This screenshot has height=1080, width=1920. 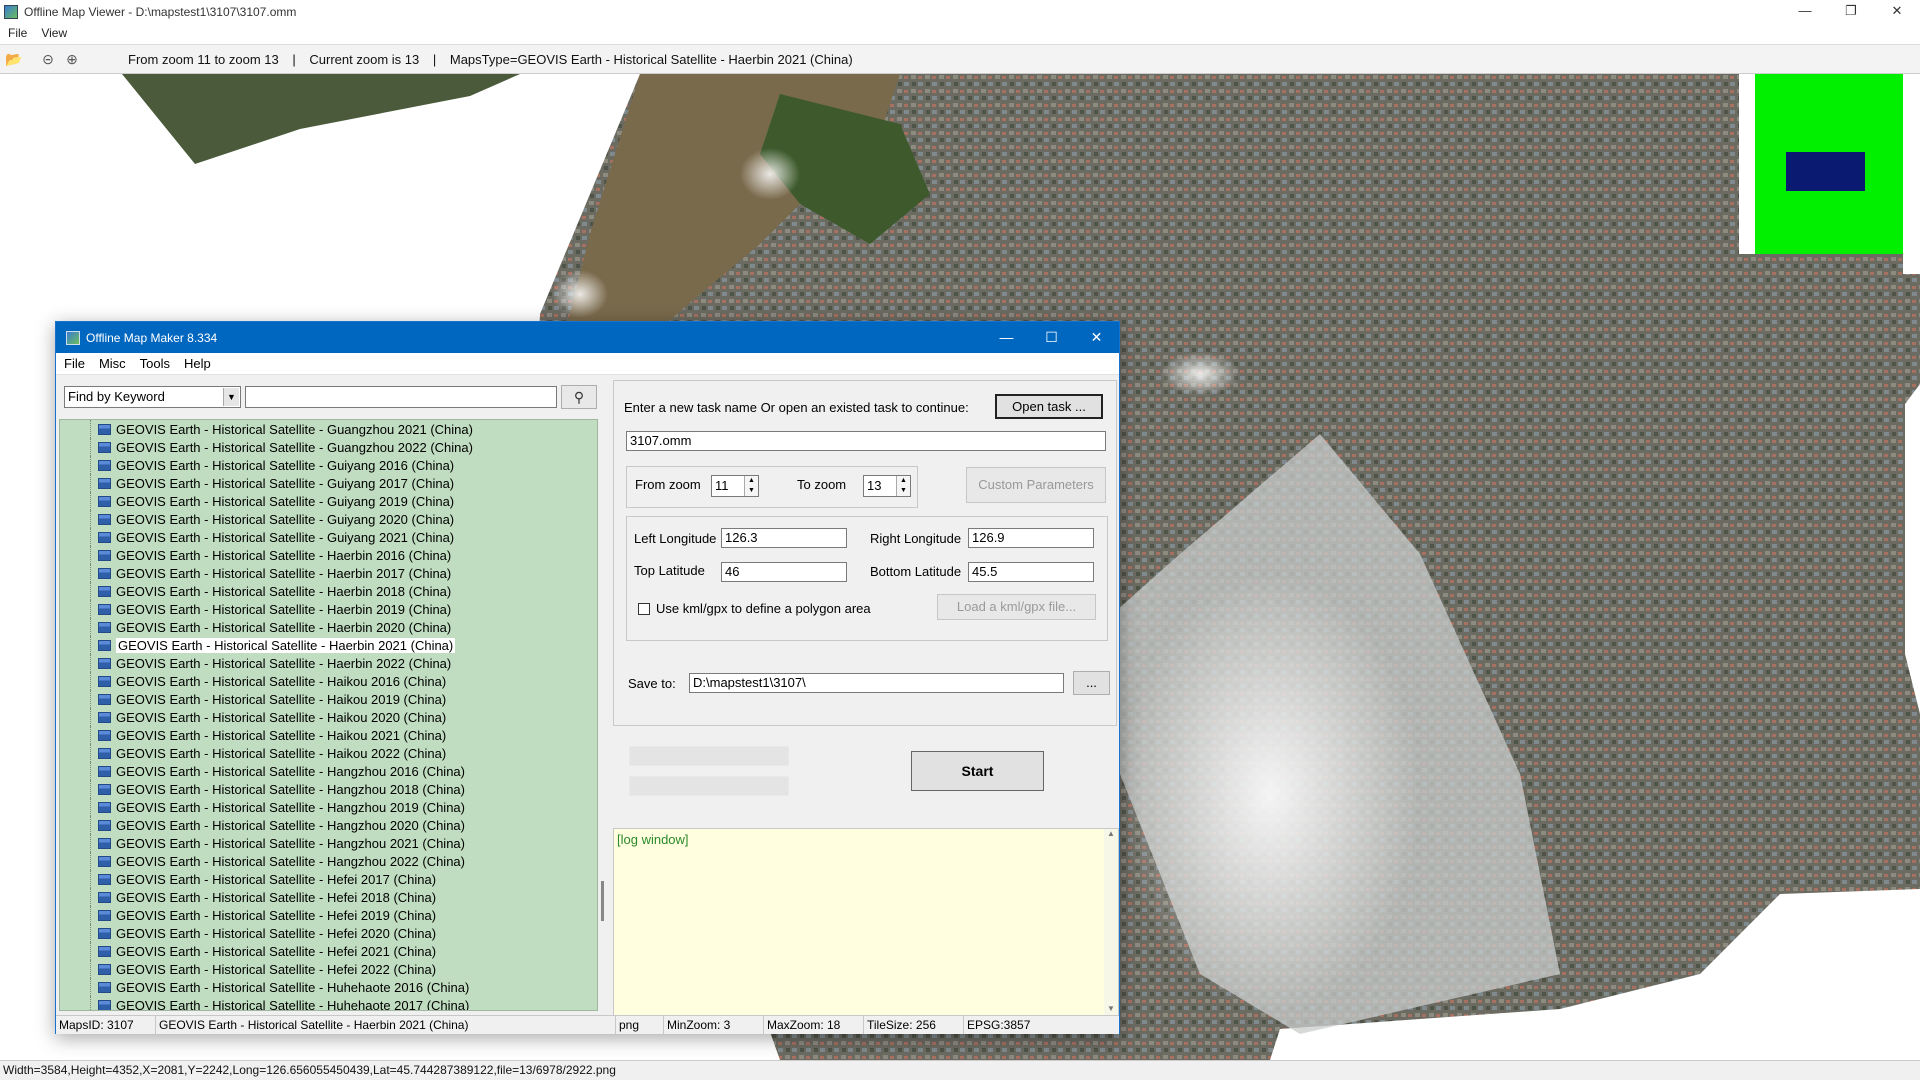 What do you see at coordinates (1036, 485) in the screenshot?
I see `custom-parameters-button: Custom Parameters` at bounding box center [1036, 485].